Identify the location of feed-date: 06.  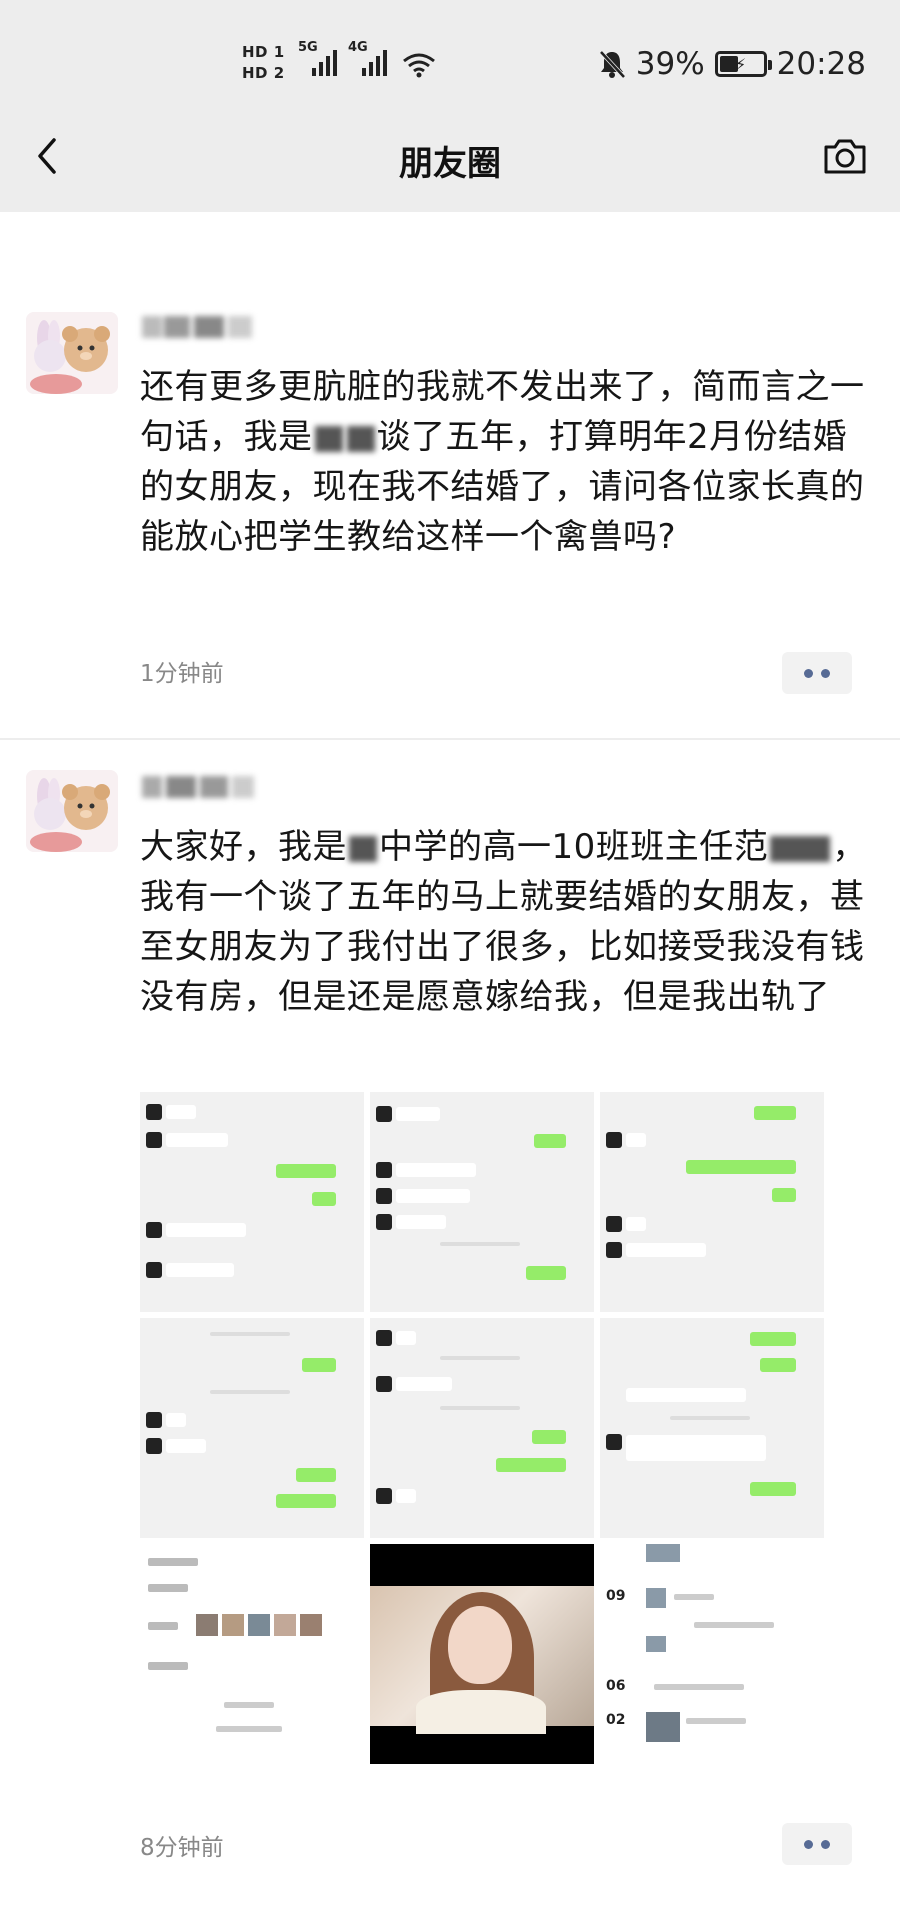
(616, 1686).